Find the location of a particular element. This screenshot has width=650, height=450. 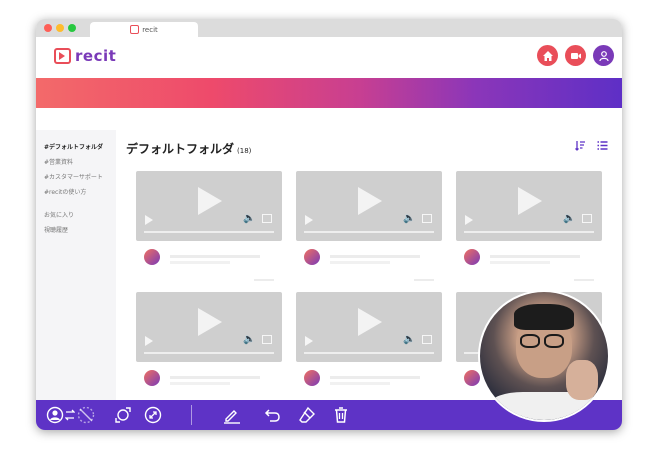

user-icon is located at coordinates (603, 55).